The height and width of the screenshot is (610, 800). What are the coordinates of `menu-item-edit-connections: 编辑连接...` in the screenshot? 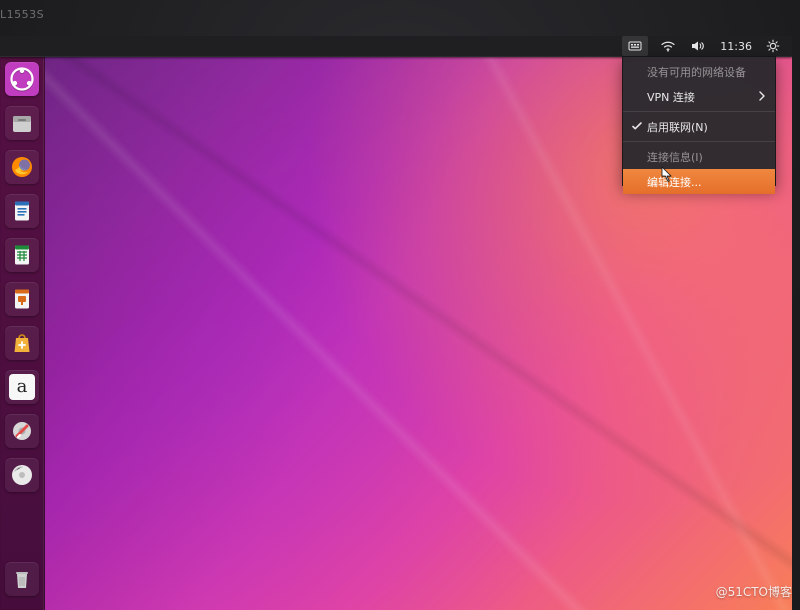 It's located at (699, 181).